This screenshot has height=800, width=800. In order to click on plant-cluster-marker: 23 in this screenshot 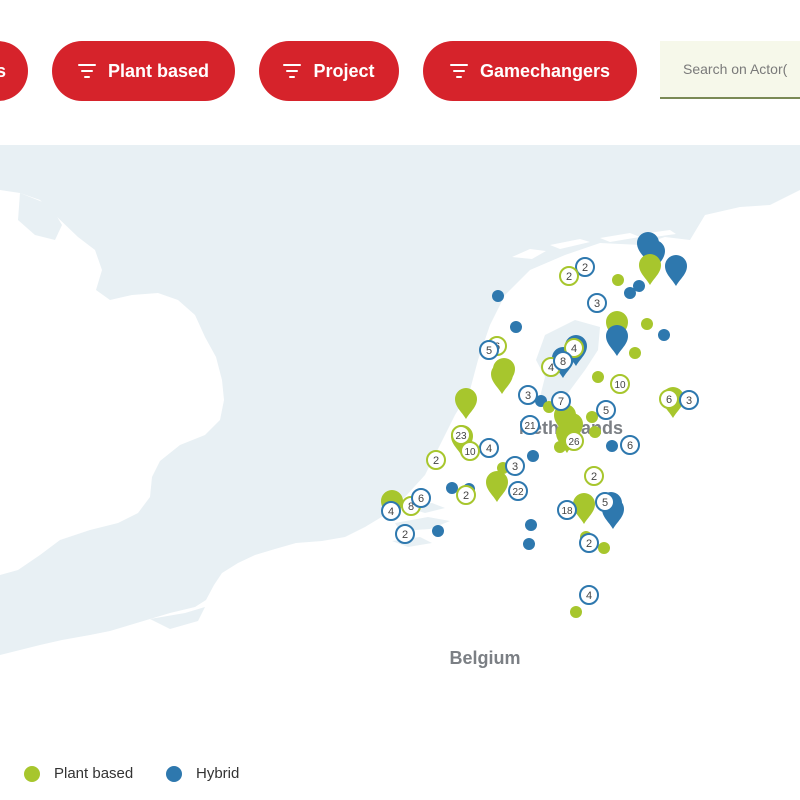, I will do `click(461, 435)`.